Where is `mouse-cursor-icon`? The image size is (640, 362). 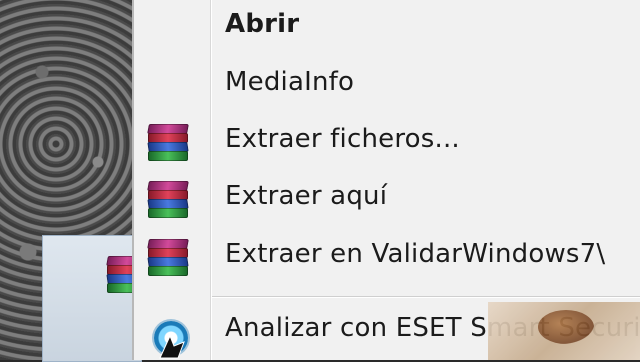 mouse-cursor-icon is located at coordinates (172, 346).